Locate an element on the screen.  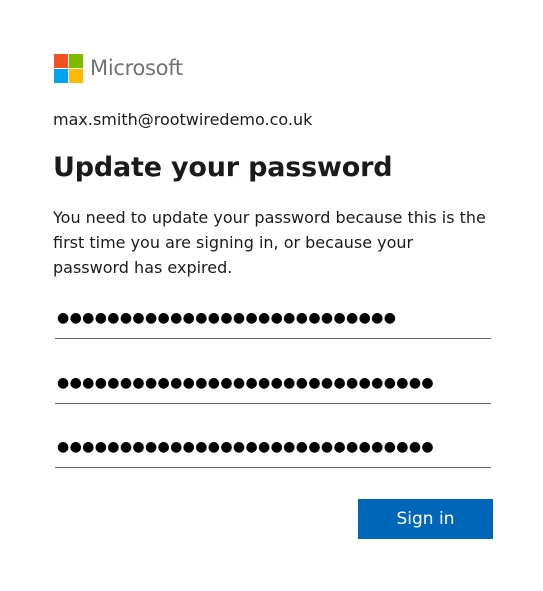
logo-square-green is located at coordinates (76, 61).